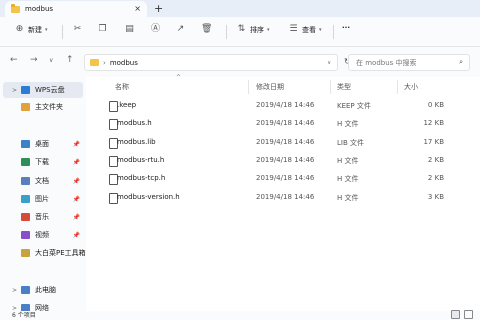 This screenshot has height=320, width=480. Describe the element at coordinates (304, 29) in the screenshot. I see `view-button: ☰ 查看 ▾` at that location.